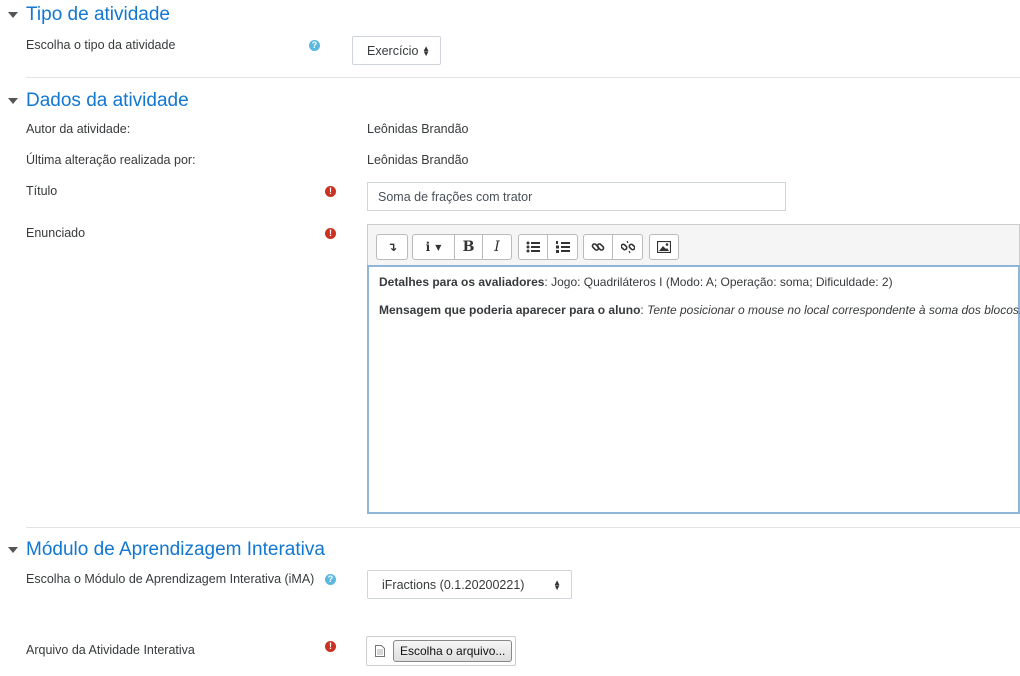 The image size is (1020, 676). I want to click on link-icon, so click(598, 247).